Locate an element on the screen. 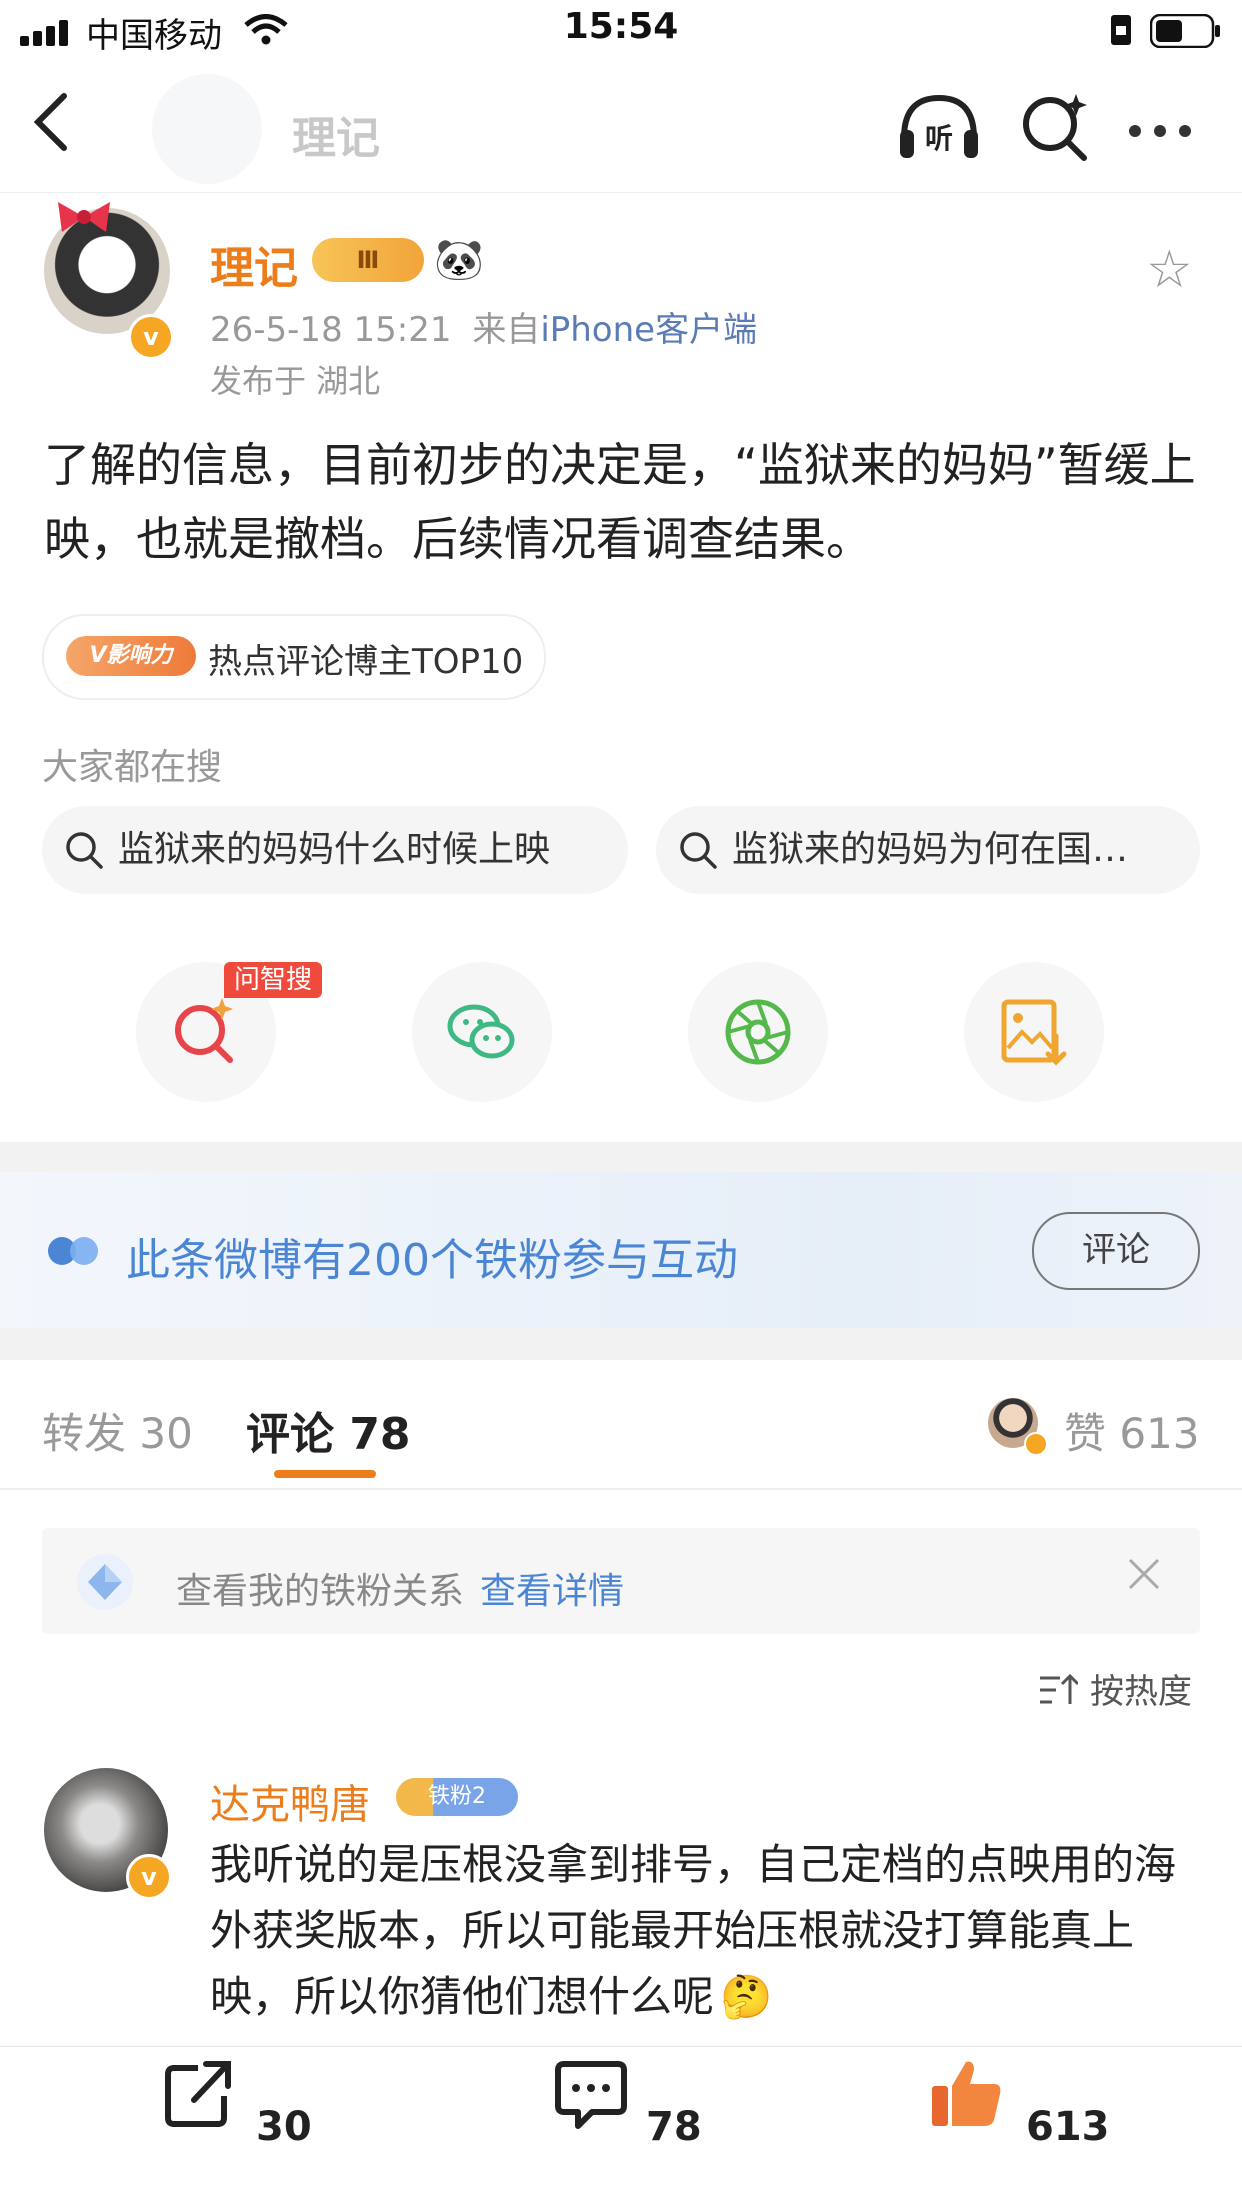 Image resolution: width=1242 pixels, height=2209 pixels. moments-icon is located at coordinates (758, 1032).